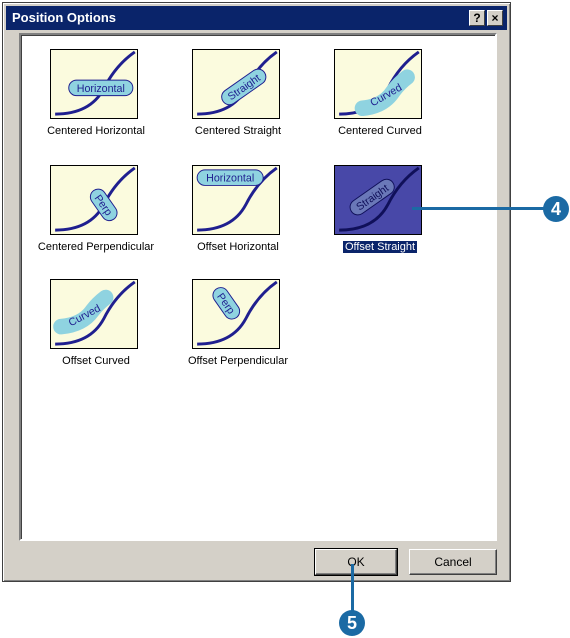 This screenshot has width=570, height=638. Describe the element at coordinates (380, 131) in the screenshot. I see `option-label: Centered Curved` at that location.